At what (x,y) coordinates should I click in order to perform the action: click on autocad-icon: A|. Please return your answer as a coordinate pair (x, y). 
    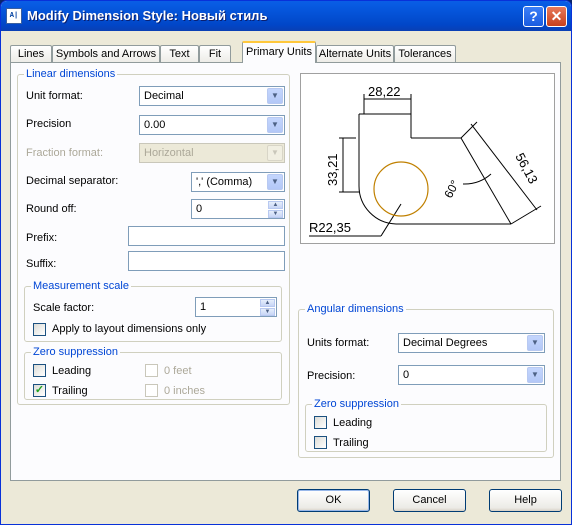
    Looking at the image, I should click on (14, 16).